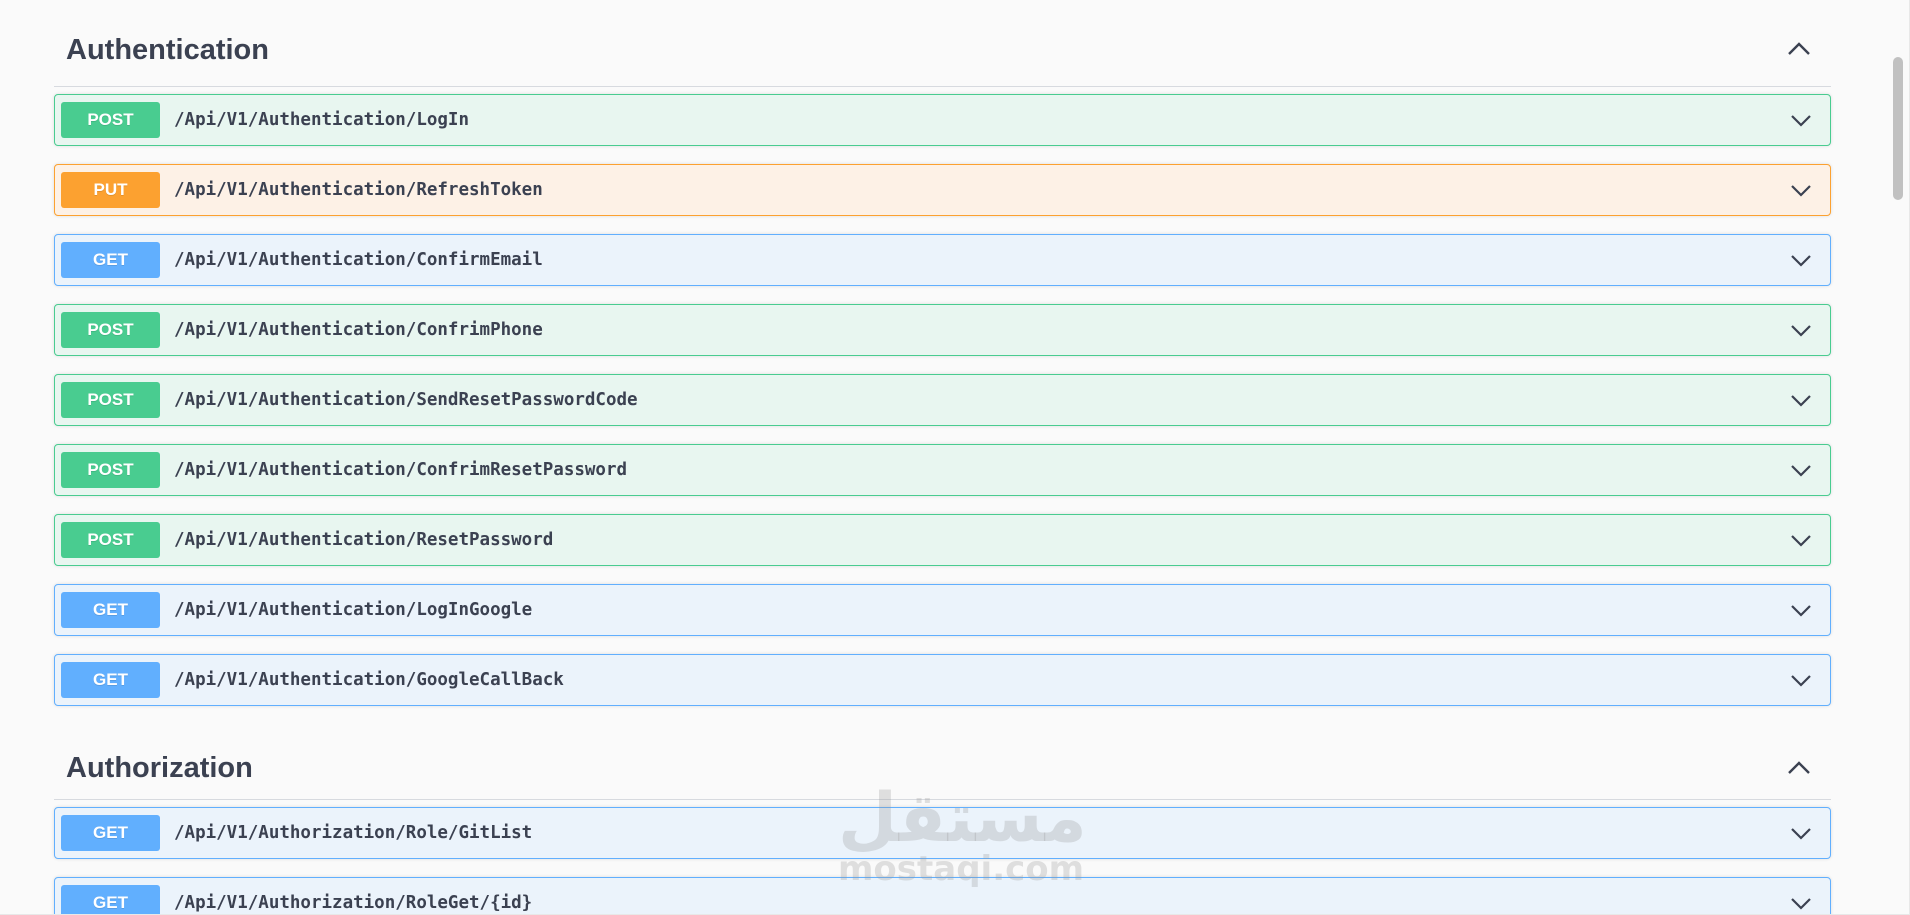 The image size is (1910, 915). Describe the element at coordinates (942, 260) in the screenshot. I see `operation-row: GET /Api/V1/Authentication/ConfirmEmail` at that location.